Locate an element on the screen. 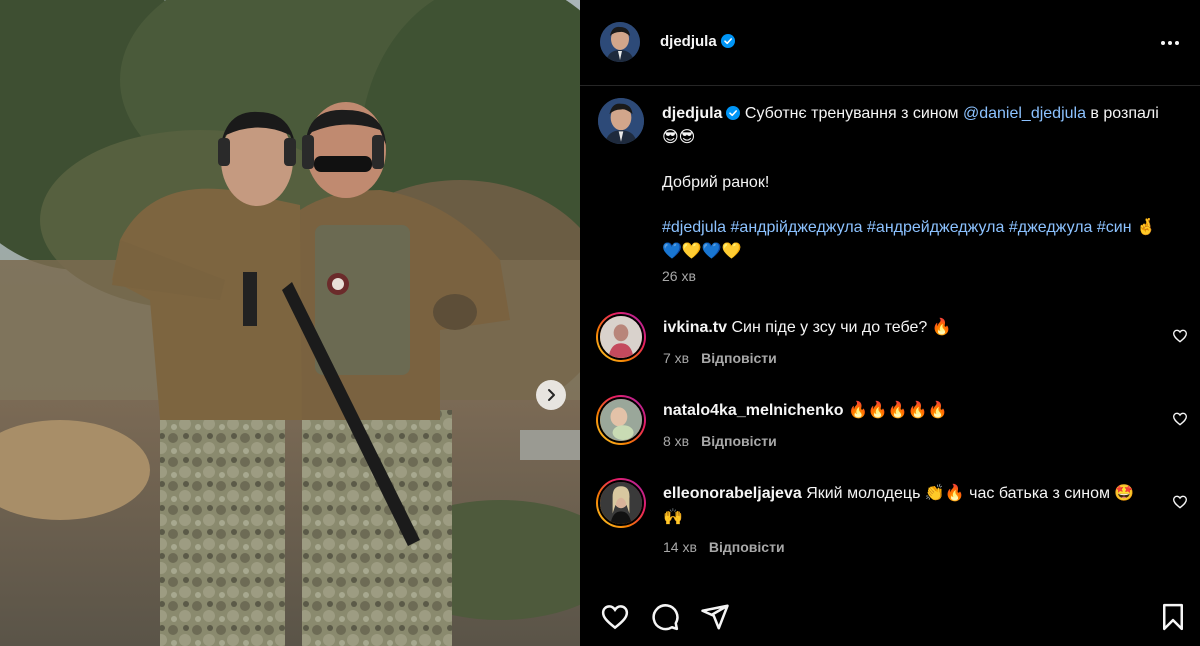  comment-meta: 14 хв Відповісти is located at coordinates (724, 547).